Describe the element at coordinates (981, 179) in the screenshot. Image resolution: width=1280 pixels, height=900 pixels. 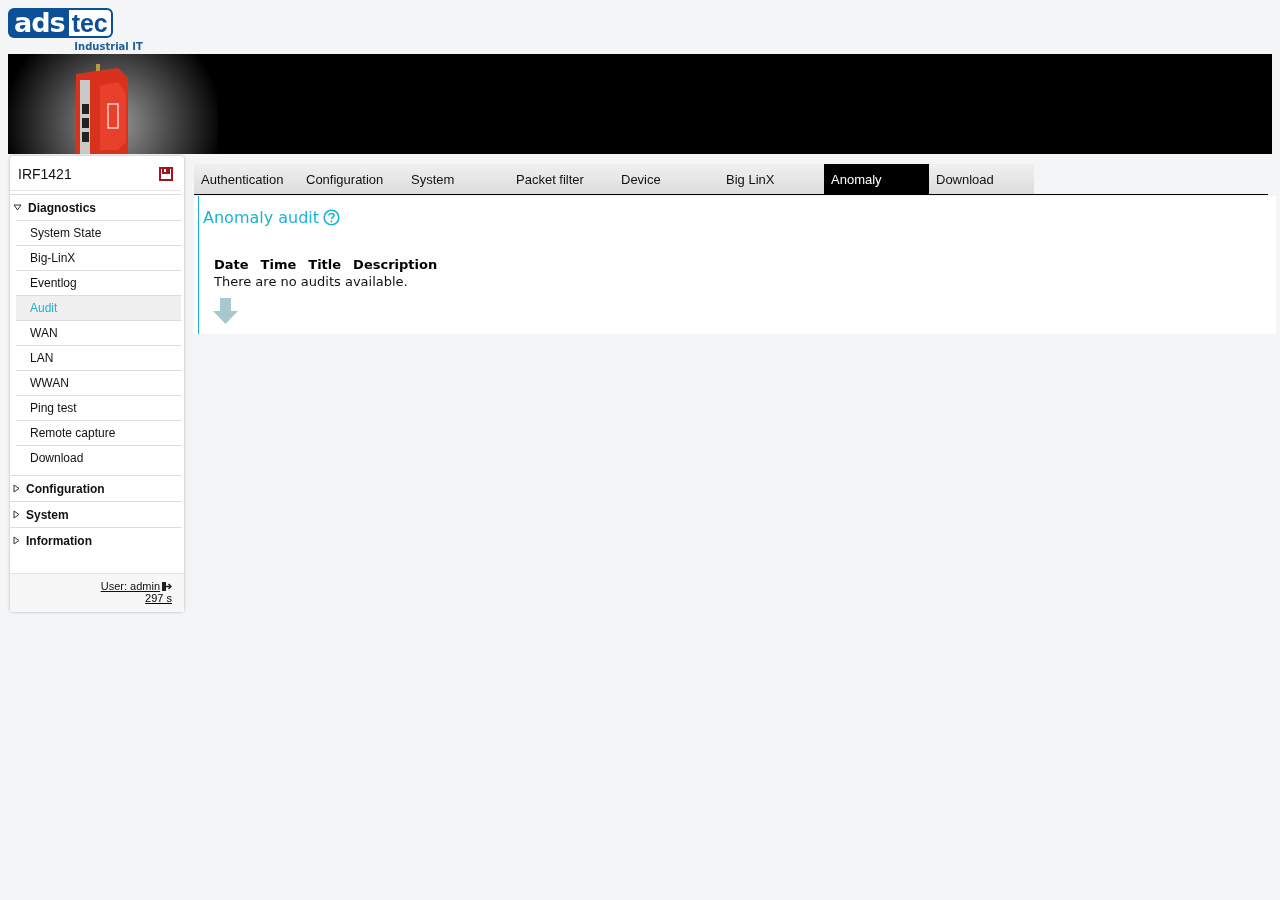
I see `tab: Download` at that location.